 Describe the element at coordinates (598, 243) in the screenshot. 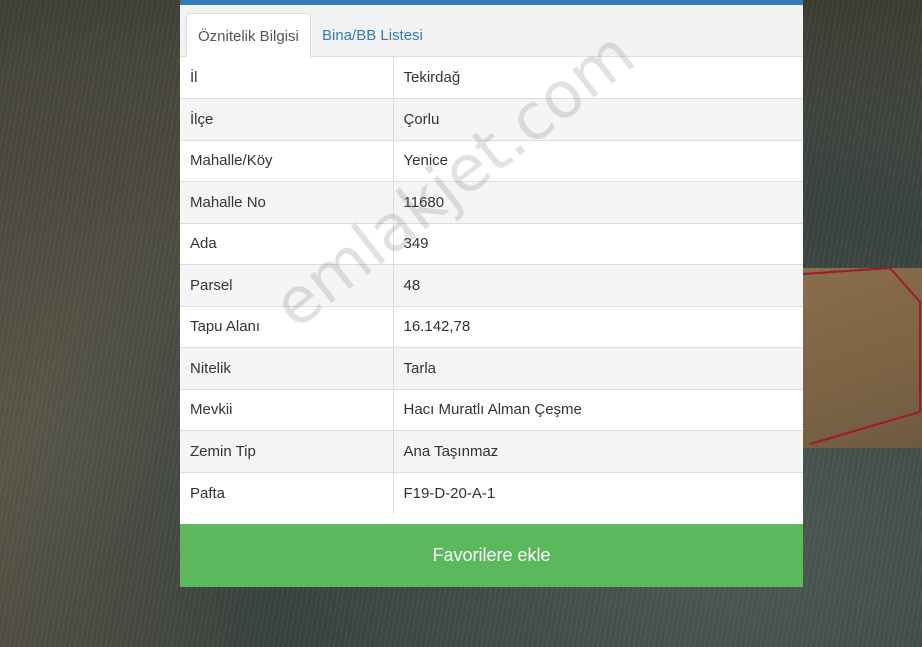

I see `attribute-value: 349` at that location.